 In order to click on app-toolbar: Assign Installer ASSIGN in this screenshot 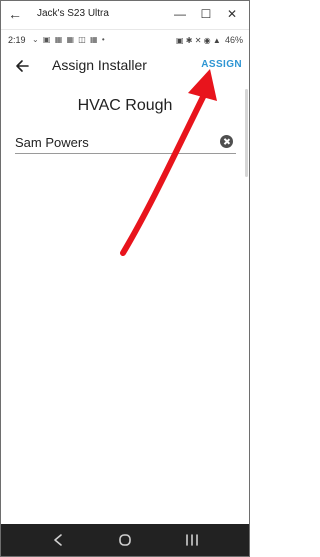, I will do `click(125, 66)`.